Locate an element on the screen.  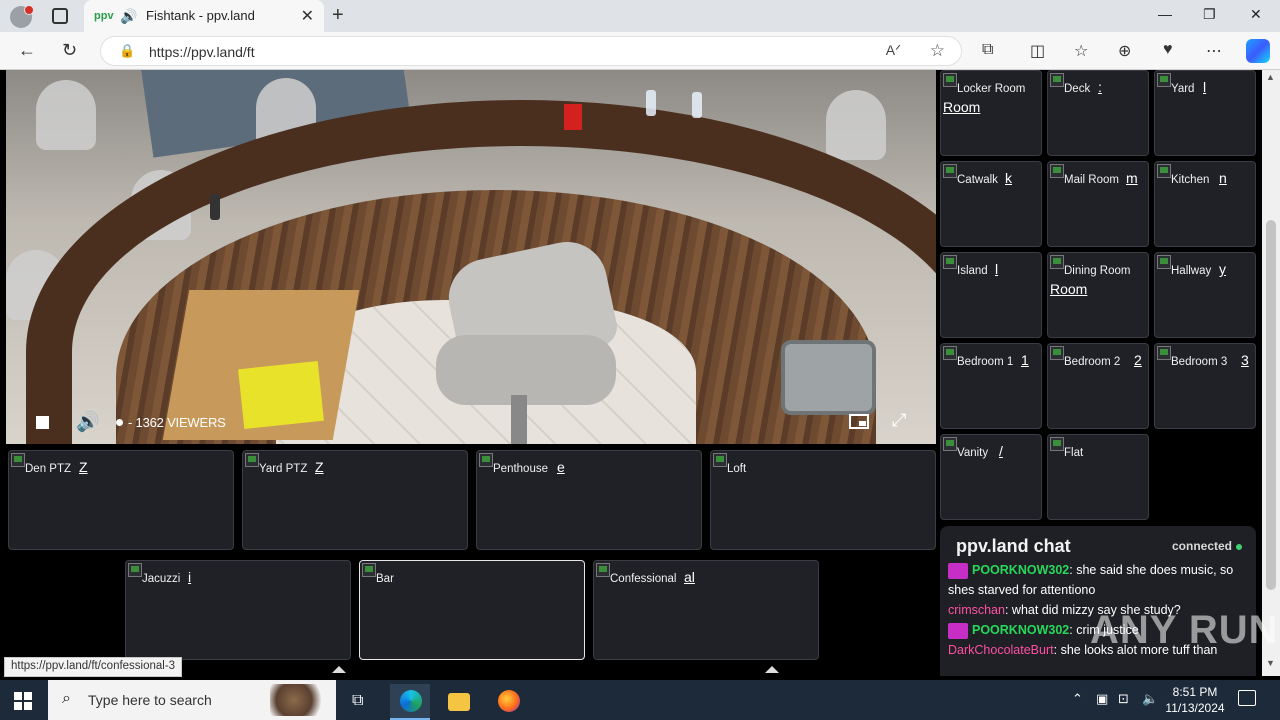
back-arrow-icon: ← is located at coordinates (27, 50).